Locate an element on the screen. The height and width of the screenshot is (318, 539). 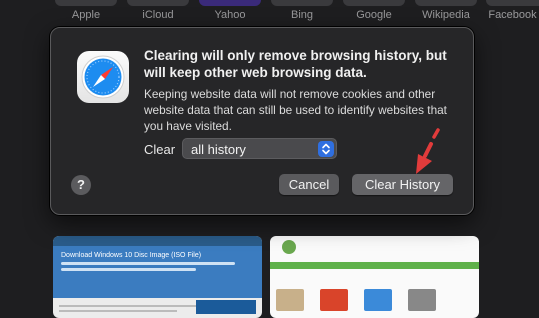
safari-icon is located at coordinates (103, 77).